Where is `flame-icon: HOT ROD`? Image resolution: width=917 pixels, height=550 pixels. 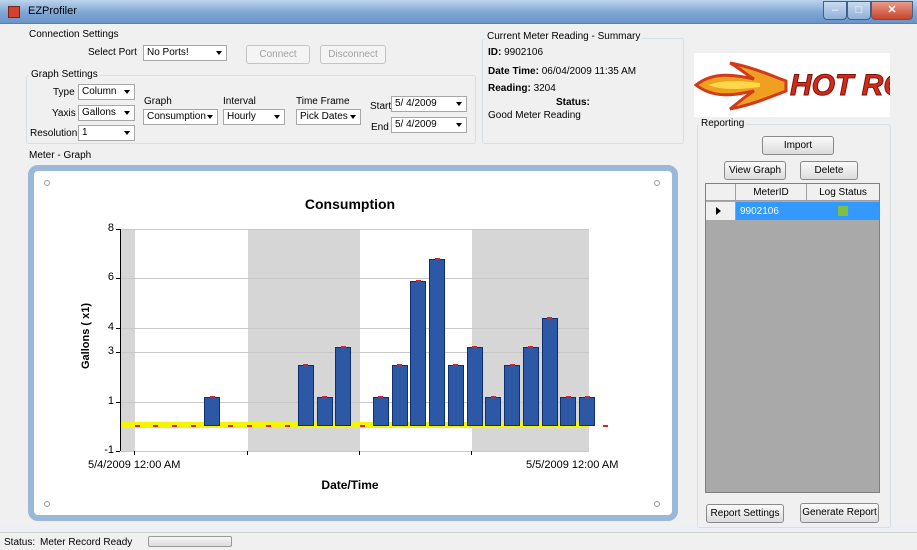
flame-icon: HOT ROD is located at coordinates (805, 86).